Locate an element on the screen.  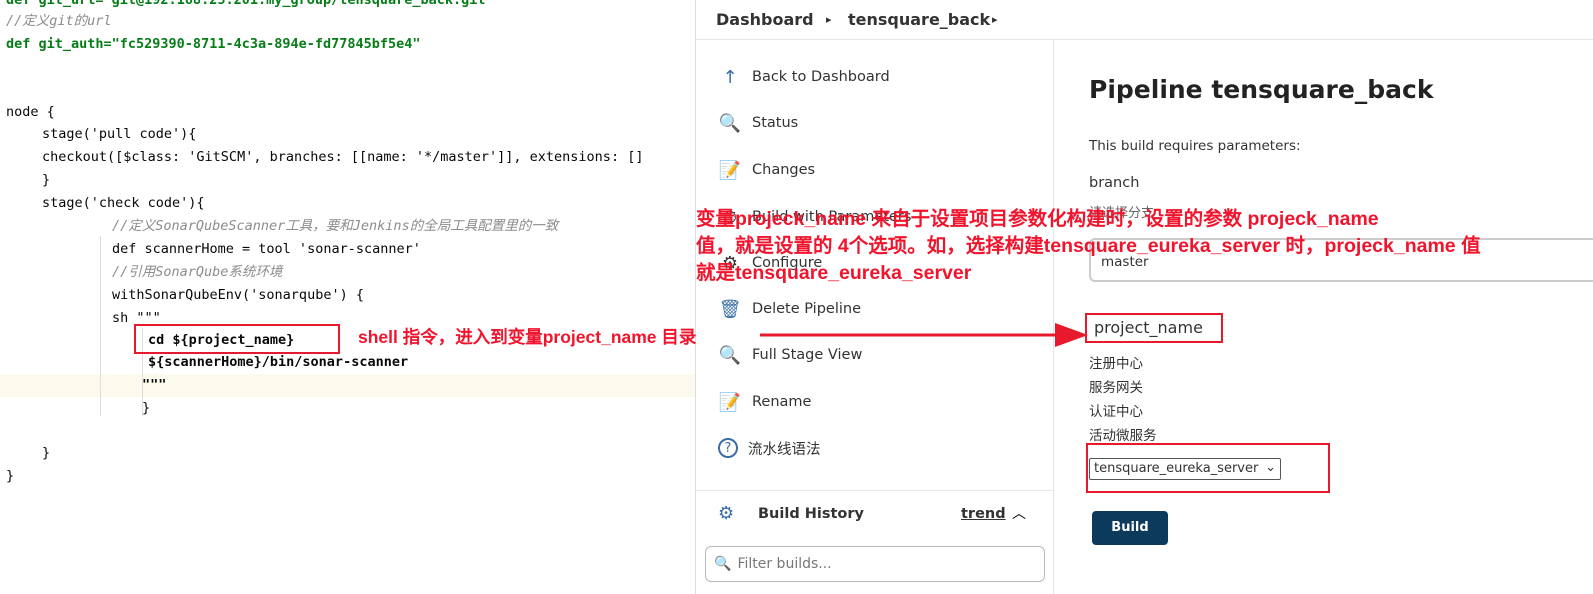
sidebar-item-label: Rename is located at coordinates (782, 402).